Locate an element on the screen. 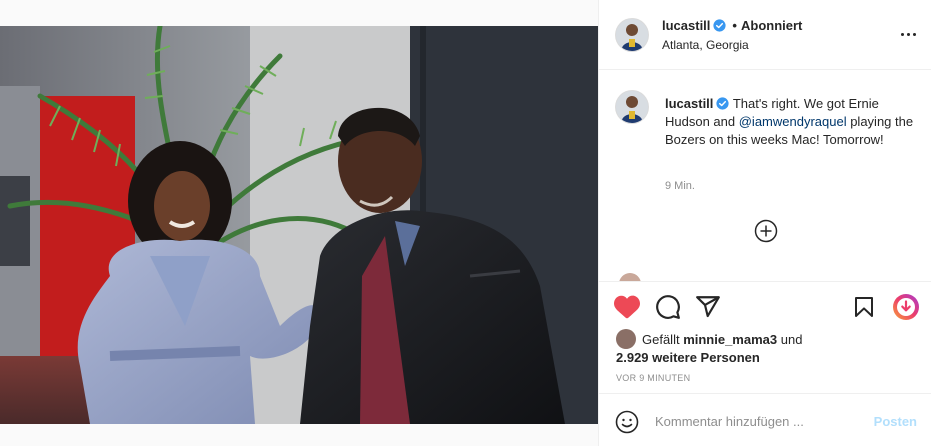 Image resolution: width=931 pixels, height=446 pixels. post-comment-button: Posten is located at coordinates (895, 421).